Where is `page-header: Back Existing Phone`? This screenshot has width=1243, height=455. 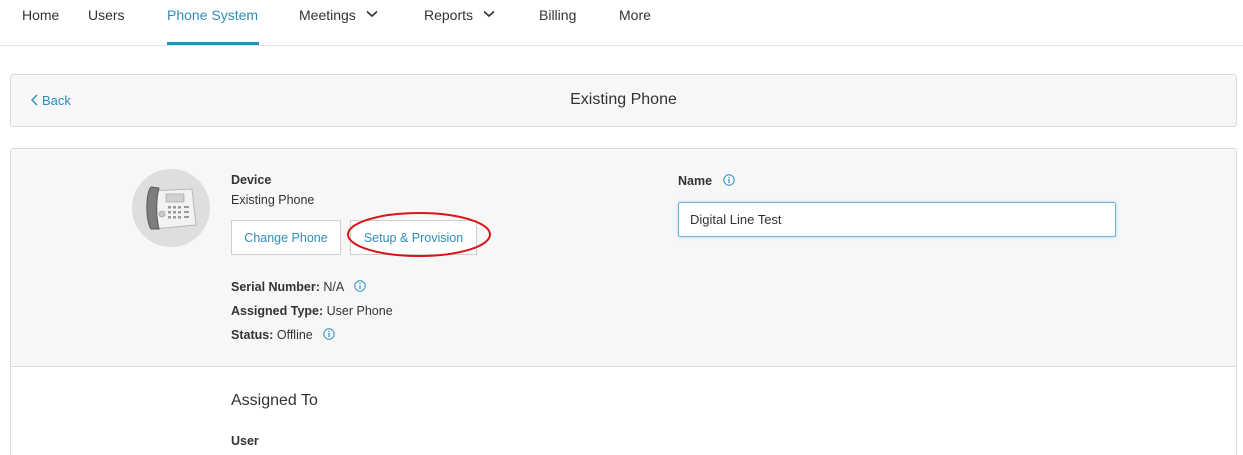
page-header: Back Existing Phone is located at coordinates (623, 100).